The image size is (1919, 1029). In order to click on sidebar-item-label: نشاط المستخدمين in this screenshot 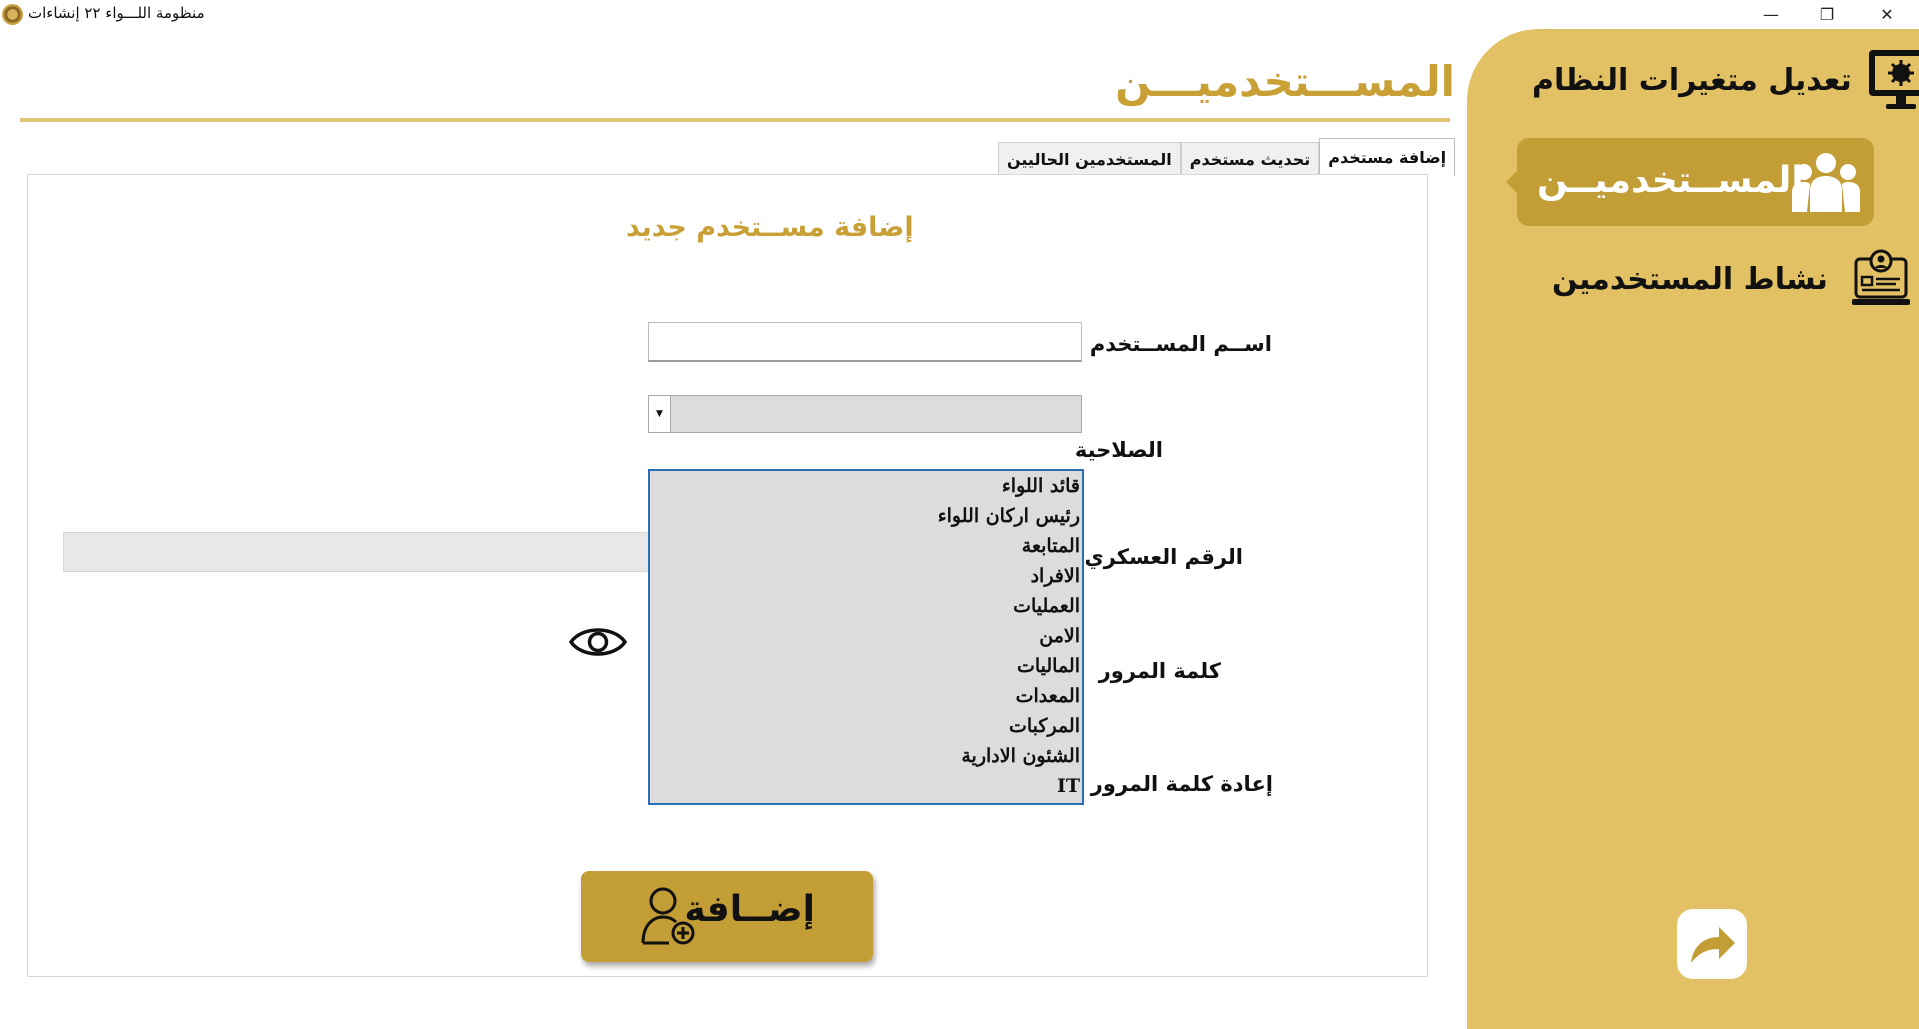, I will do `click(1690, 279)`.